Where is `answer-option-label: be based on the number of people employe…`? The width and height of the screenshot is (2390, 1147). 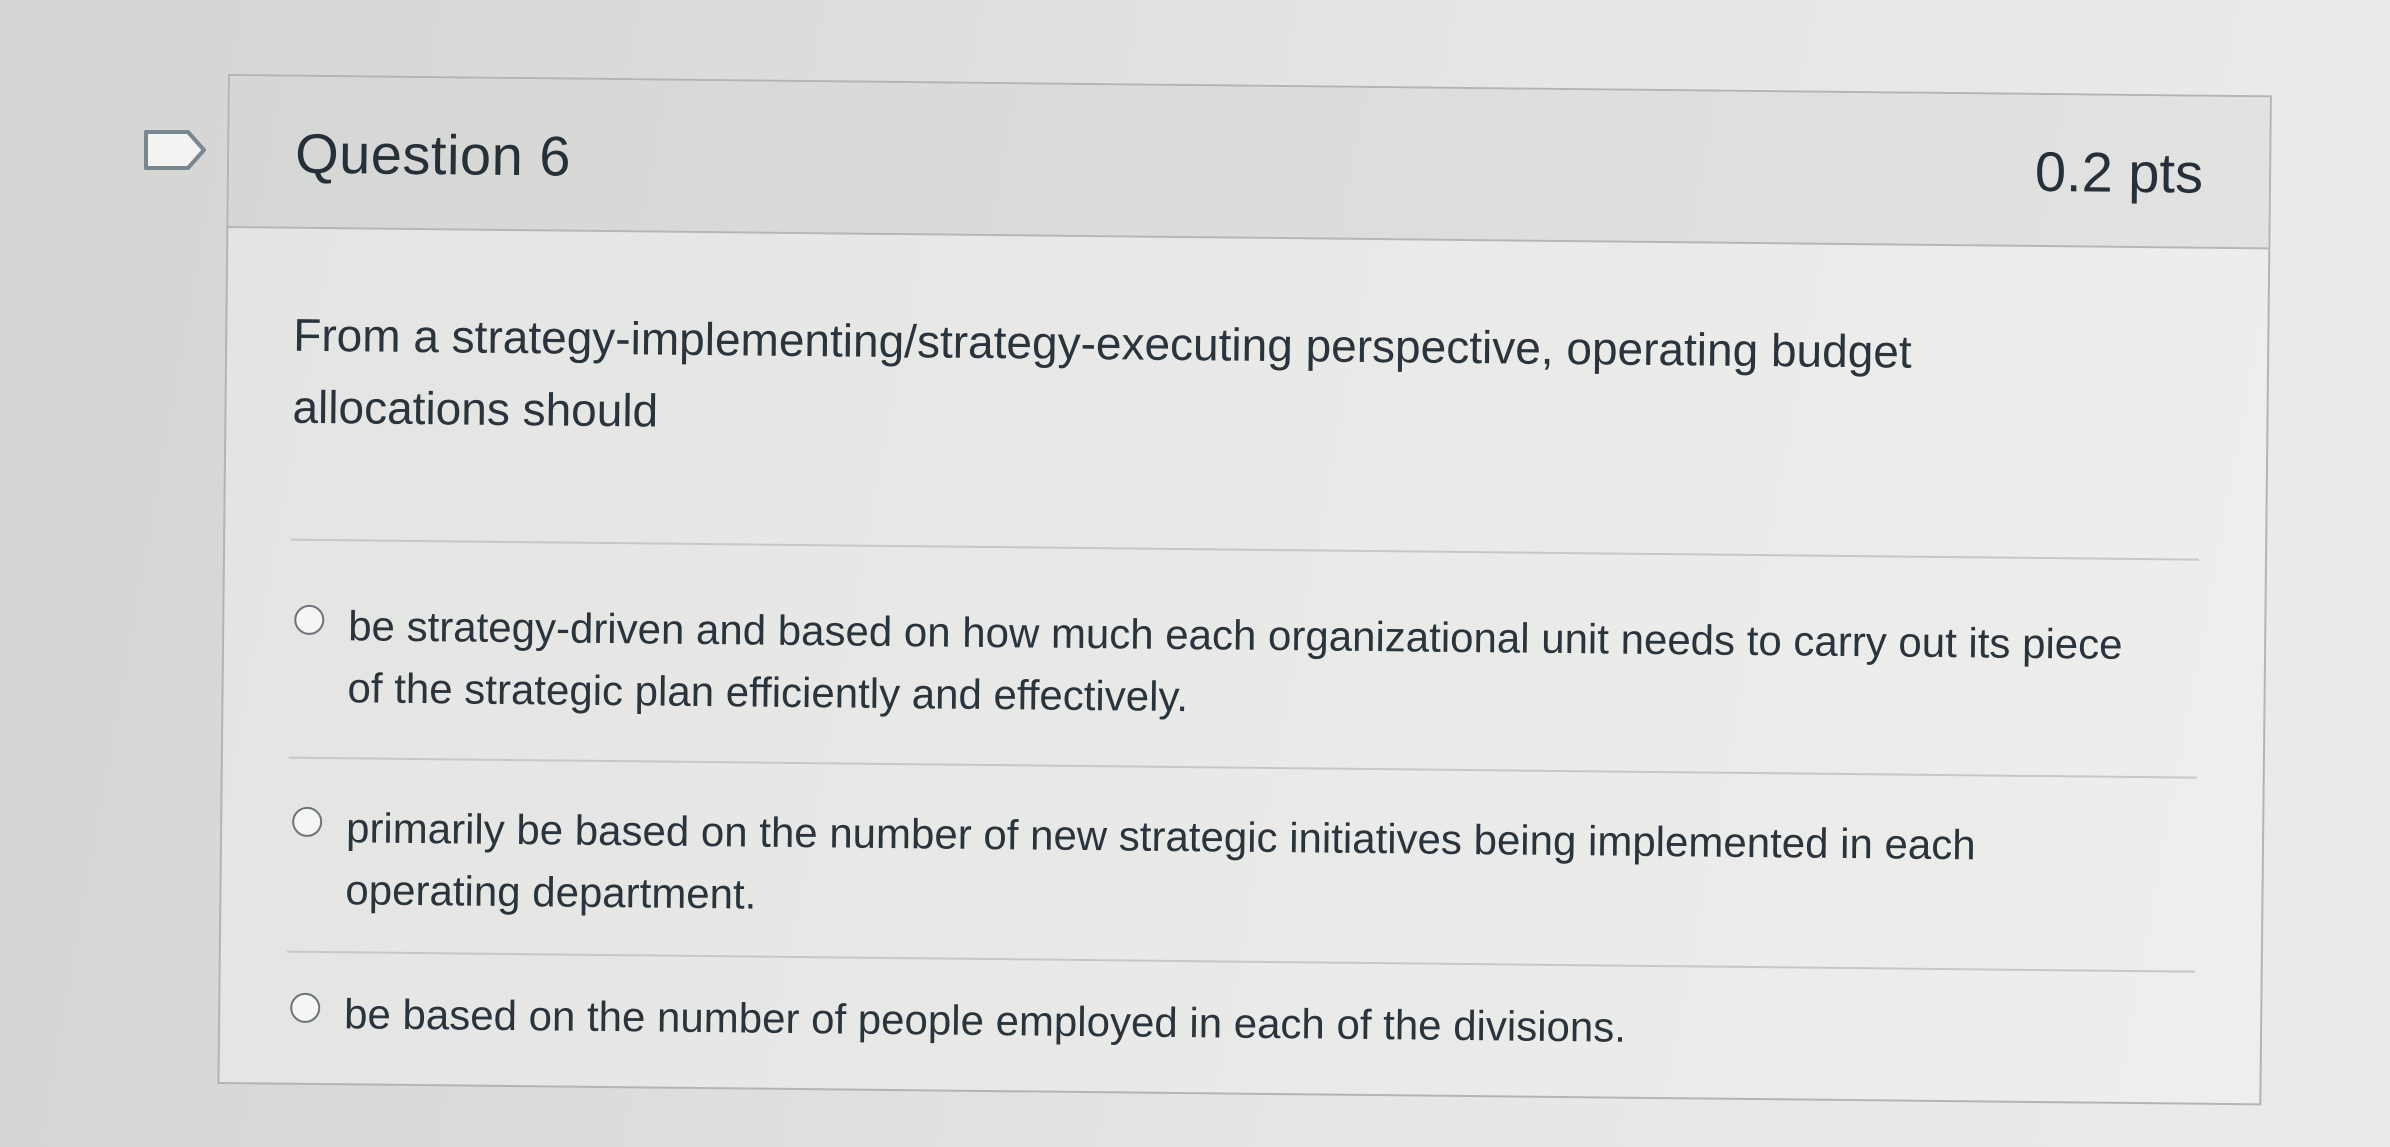
answer-option-label: be based on the number of people employe… is located at coordinates (985, 1020).